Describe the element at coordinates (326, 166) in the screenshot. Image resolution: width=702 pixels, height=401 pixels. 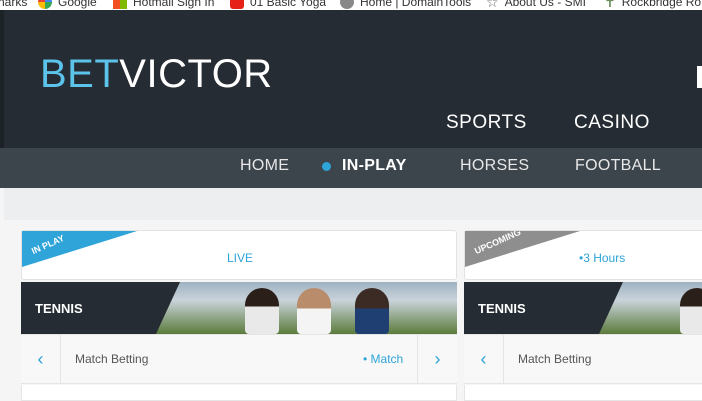
I see `live-dot-icon` at that location.